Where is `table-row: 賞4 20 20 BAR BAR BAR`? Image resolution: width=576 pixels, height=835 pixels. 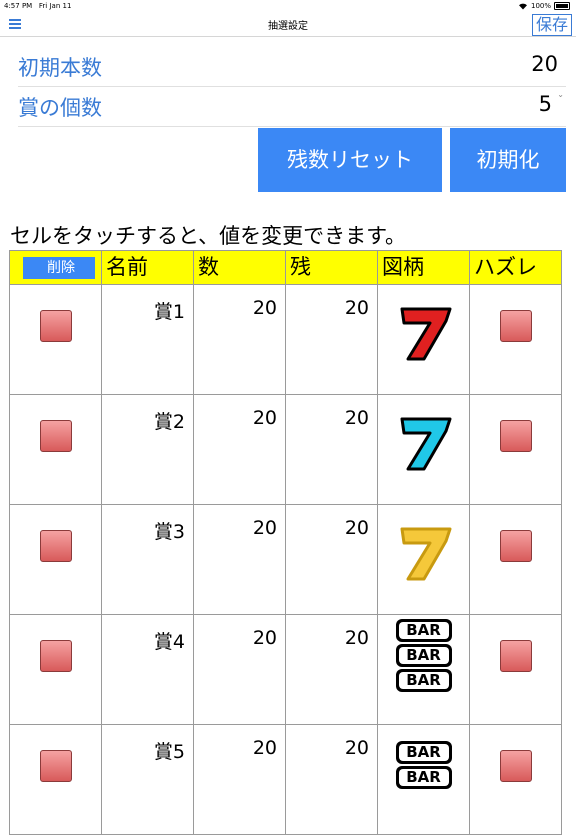
table-row: 賞4 20 20 BAR BAR BAR is located at coordinates (285, 669).